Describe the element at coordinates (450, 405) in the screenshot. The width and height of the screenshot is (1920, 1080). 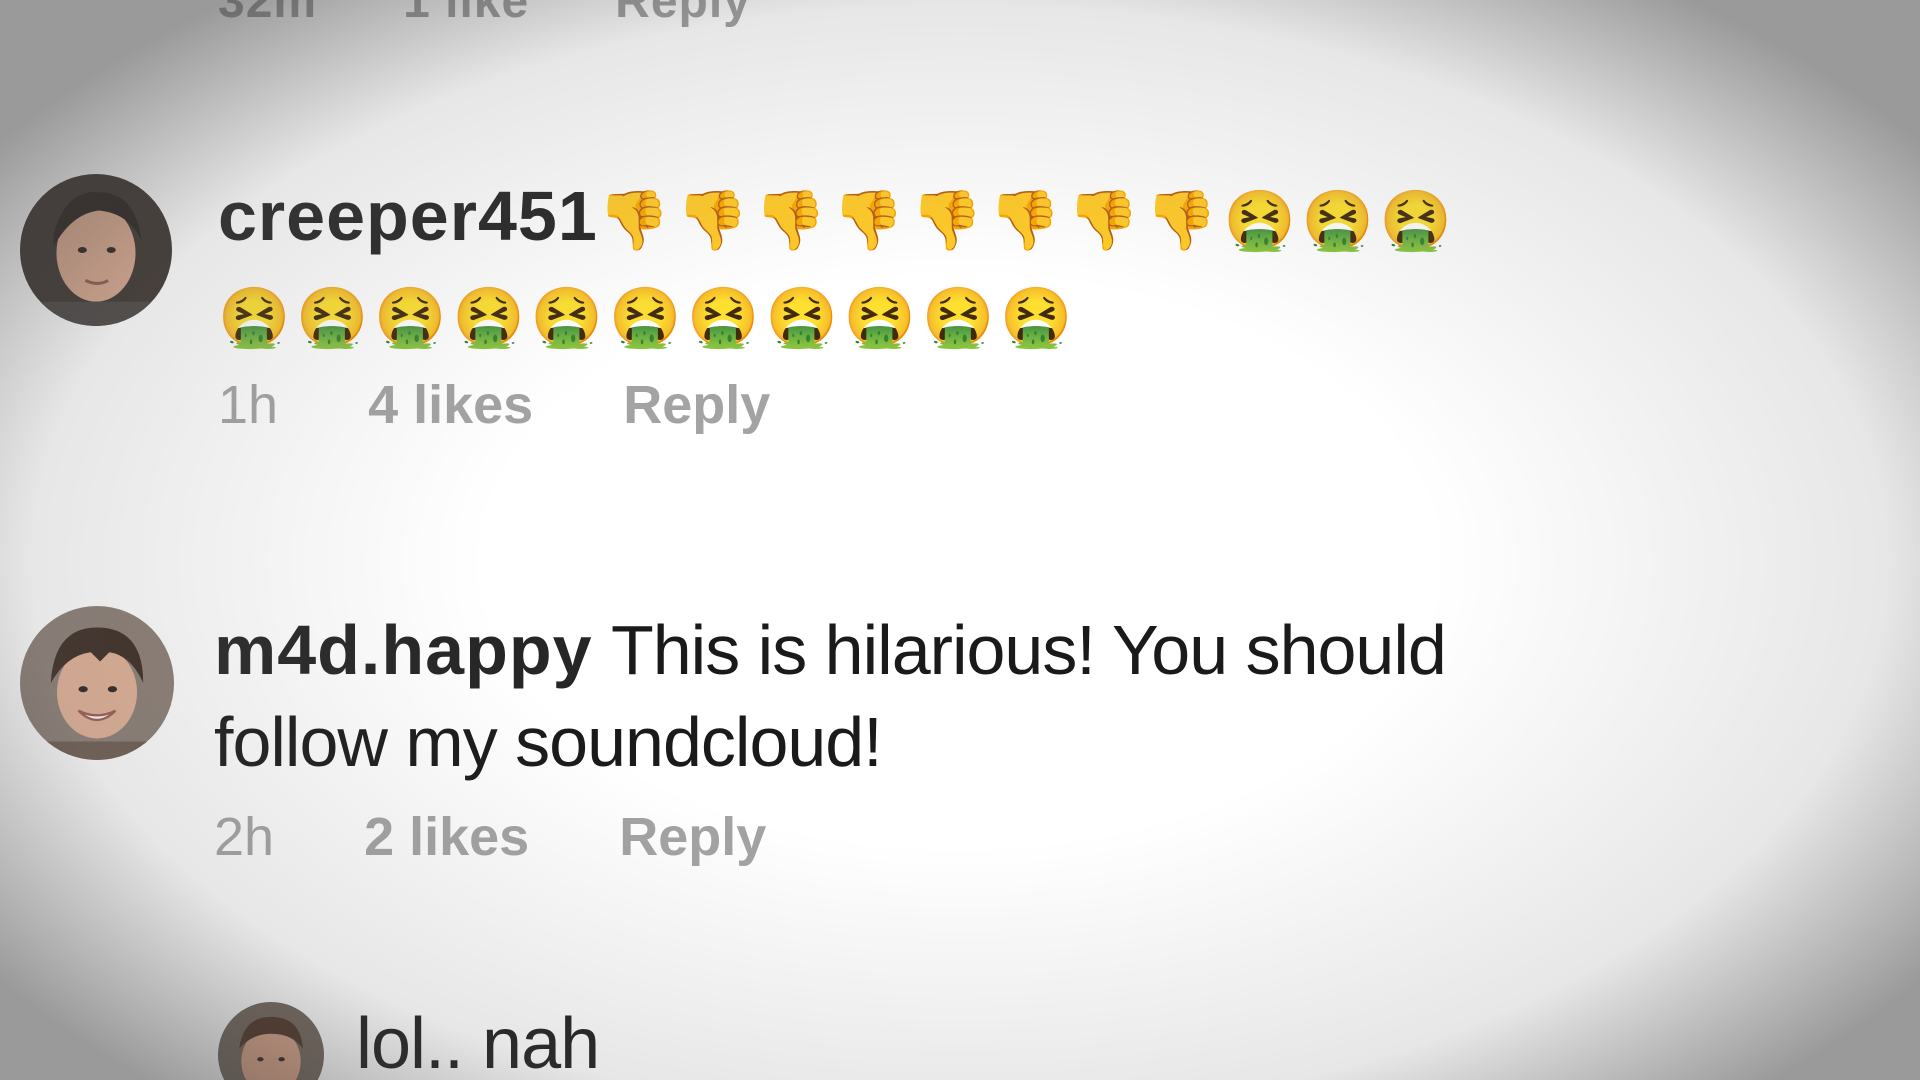
I see `like-count: 4 likes` at that location.